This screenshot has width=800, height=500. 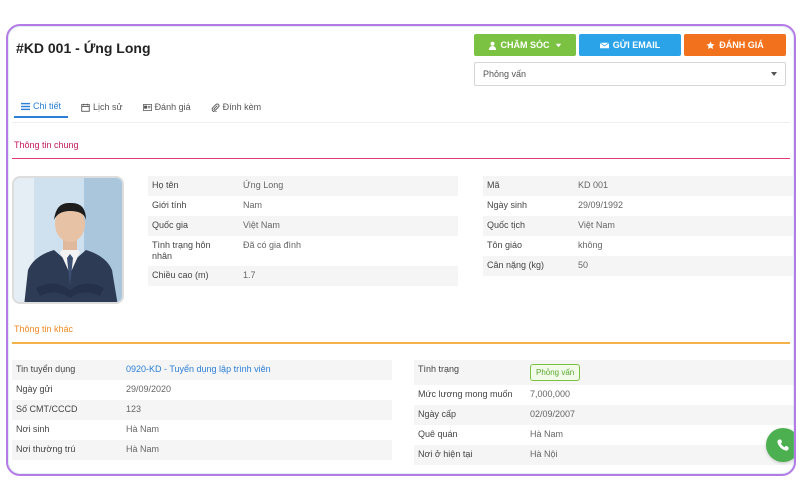 I want to click on info-label: Chiều cao (m), so click(x=180, y=275).